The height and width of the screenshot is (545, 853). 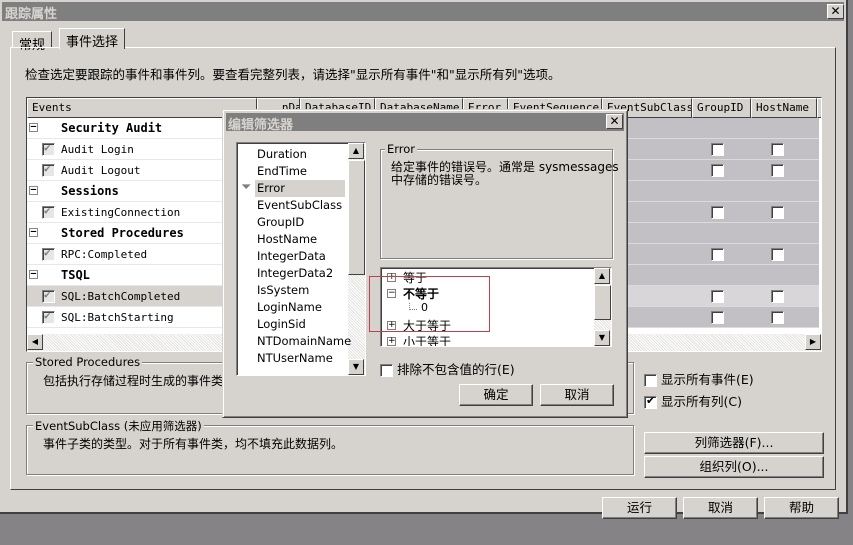 I want to click on event-row: ✔ SQL:BatchCompleted, so click(x=125, y=296).